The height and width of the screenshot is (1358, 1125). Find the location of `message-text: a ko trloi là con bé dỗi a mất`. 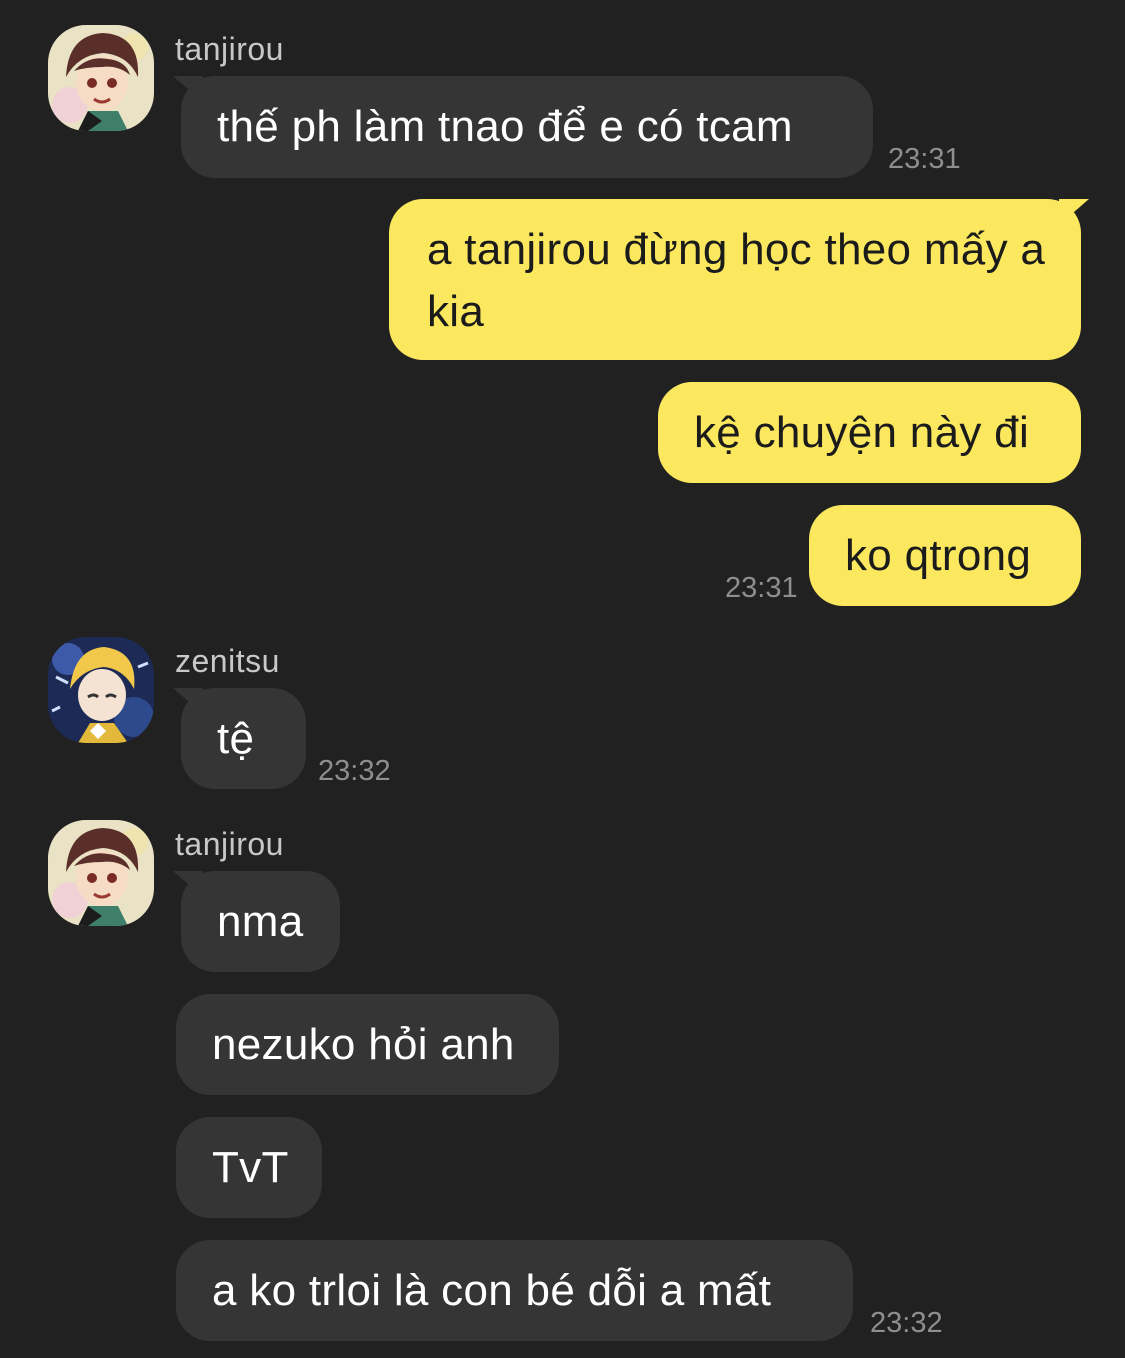

message-text: a ko trloi là con bé dỗi a mất is located at coordinates (492, 1290).